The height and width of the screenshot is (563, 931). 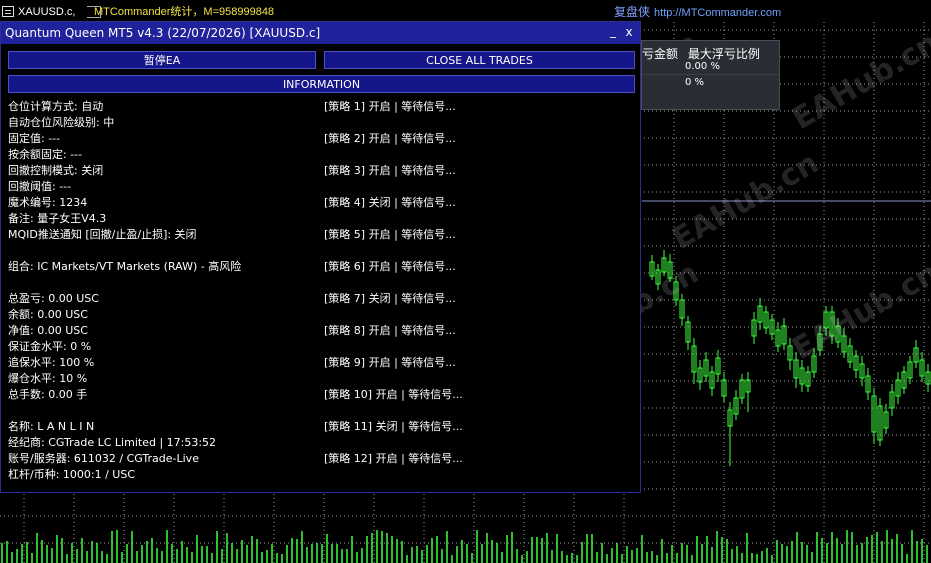 I want to click on max-floating-loss-ratio: 0.00 %, so click(x=702, y=66).